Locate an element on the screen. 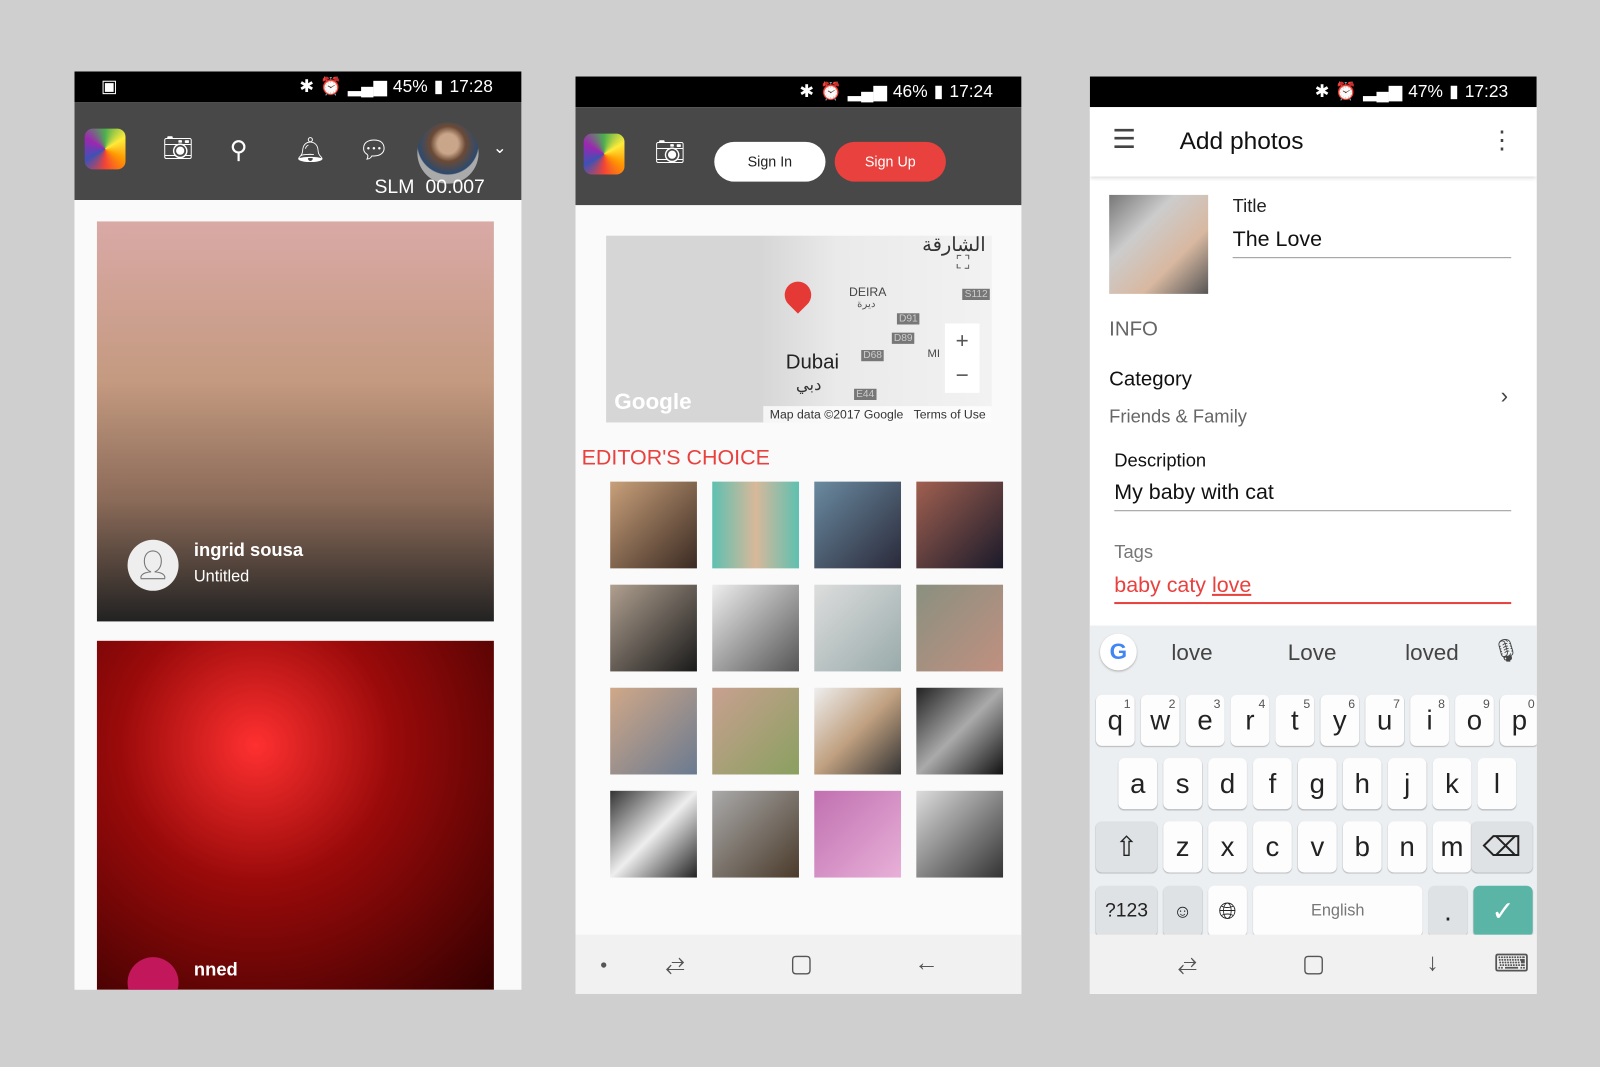 This screenshot has width=1600, height=1067. key: a is located at coordinates (1138, 784).